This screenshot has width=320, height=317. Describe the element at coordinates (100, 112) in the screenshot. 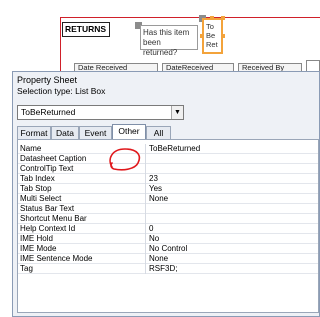

I see `object-selector-dropdown: ToBeReturned ▼` at that location.